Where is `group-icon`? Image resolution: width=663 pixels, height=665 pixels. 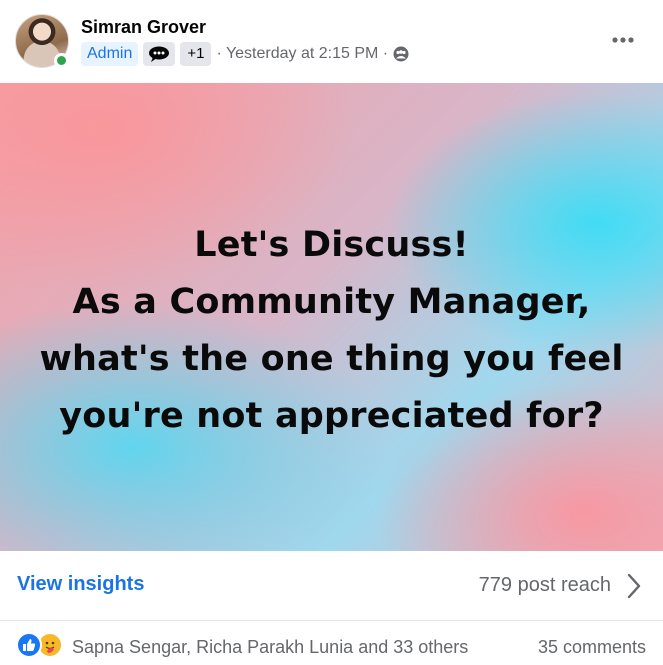 group-icon is located at coordinates (401, 54).